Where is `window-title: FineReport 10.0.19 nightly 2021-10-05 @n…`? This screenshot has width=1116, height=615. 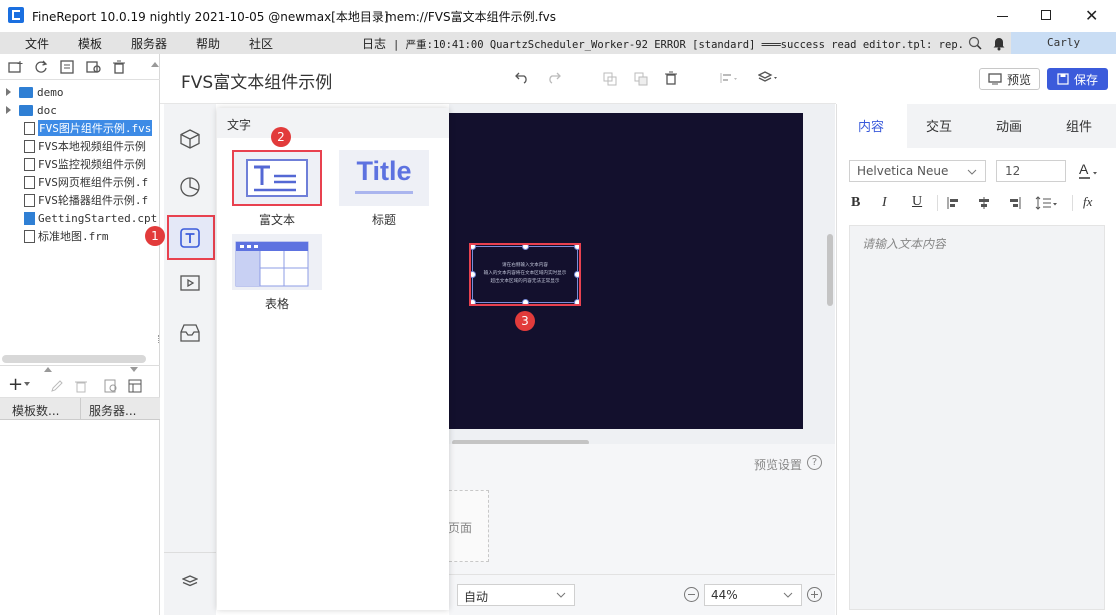 window-title: FineReport 10.0.19 nightly 2021-10-05 @n… is located at coordinates (210, 17).